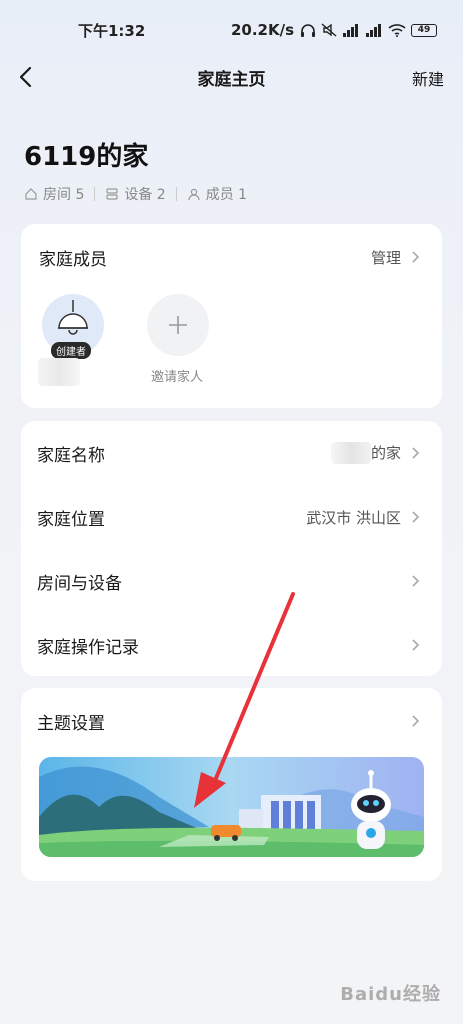 This screenshot has height=1024, width=463. I want to click on home-name-value: 的家, so click(385, 452).